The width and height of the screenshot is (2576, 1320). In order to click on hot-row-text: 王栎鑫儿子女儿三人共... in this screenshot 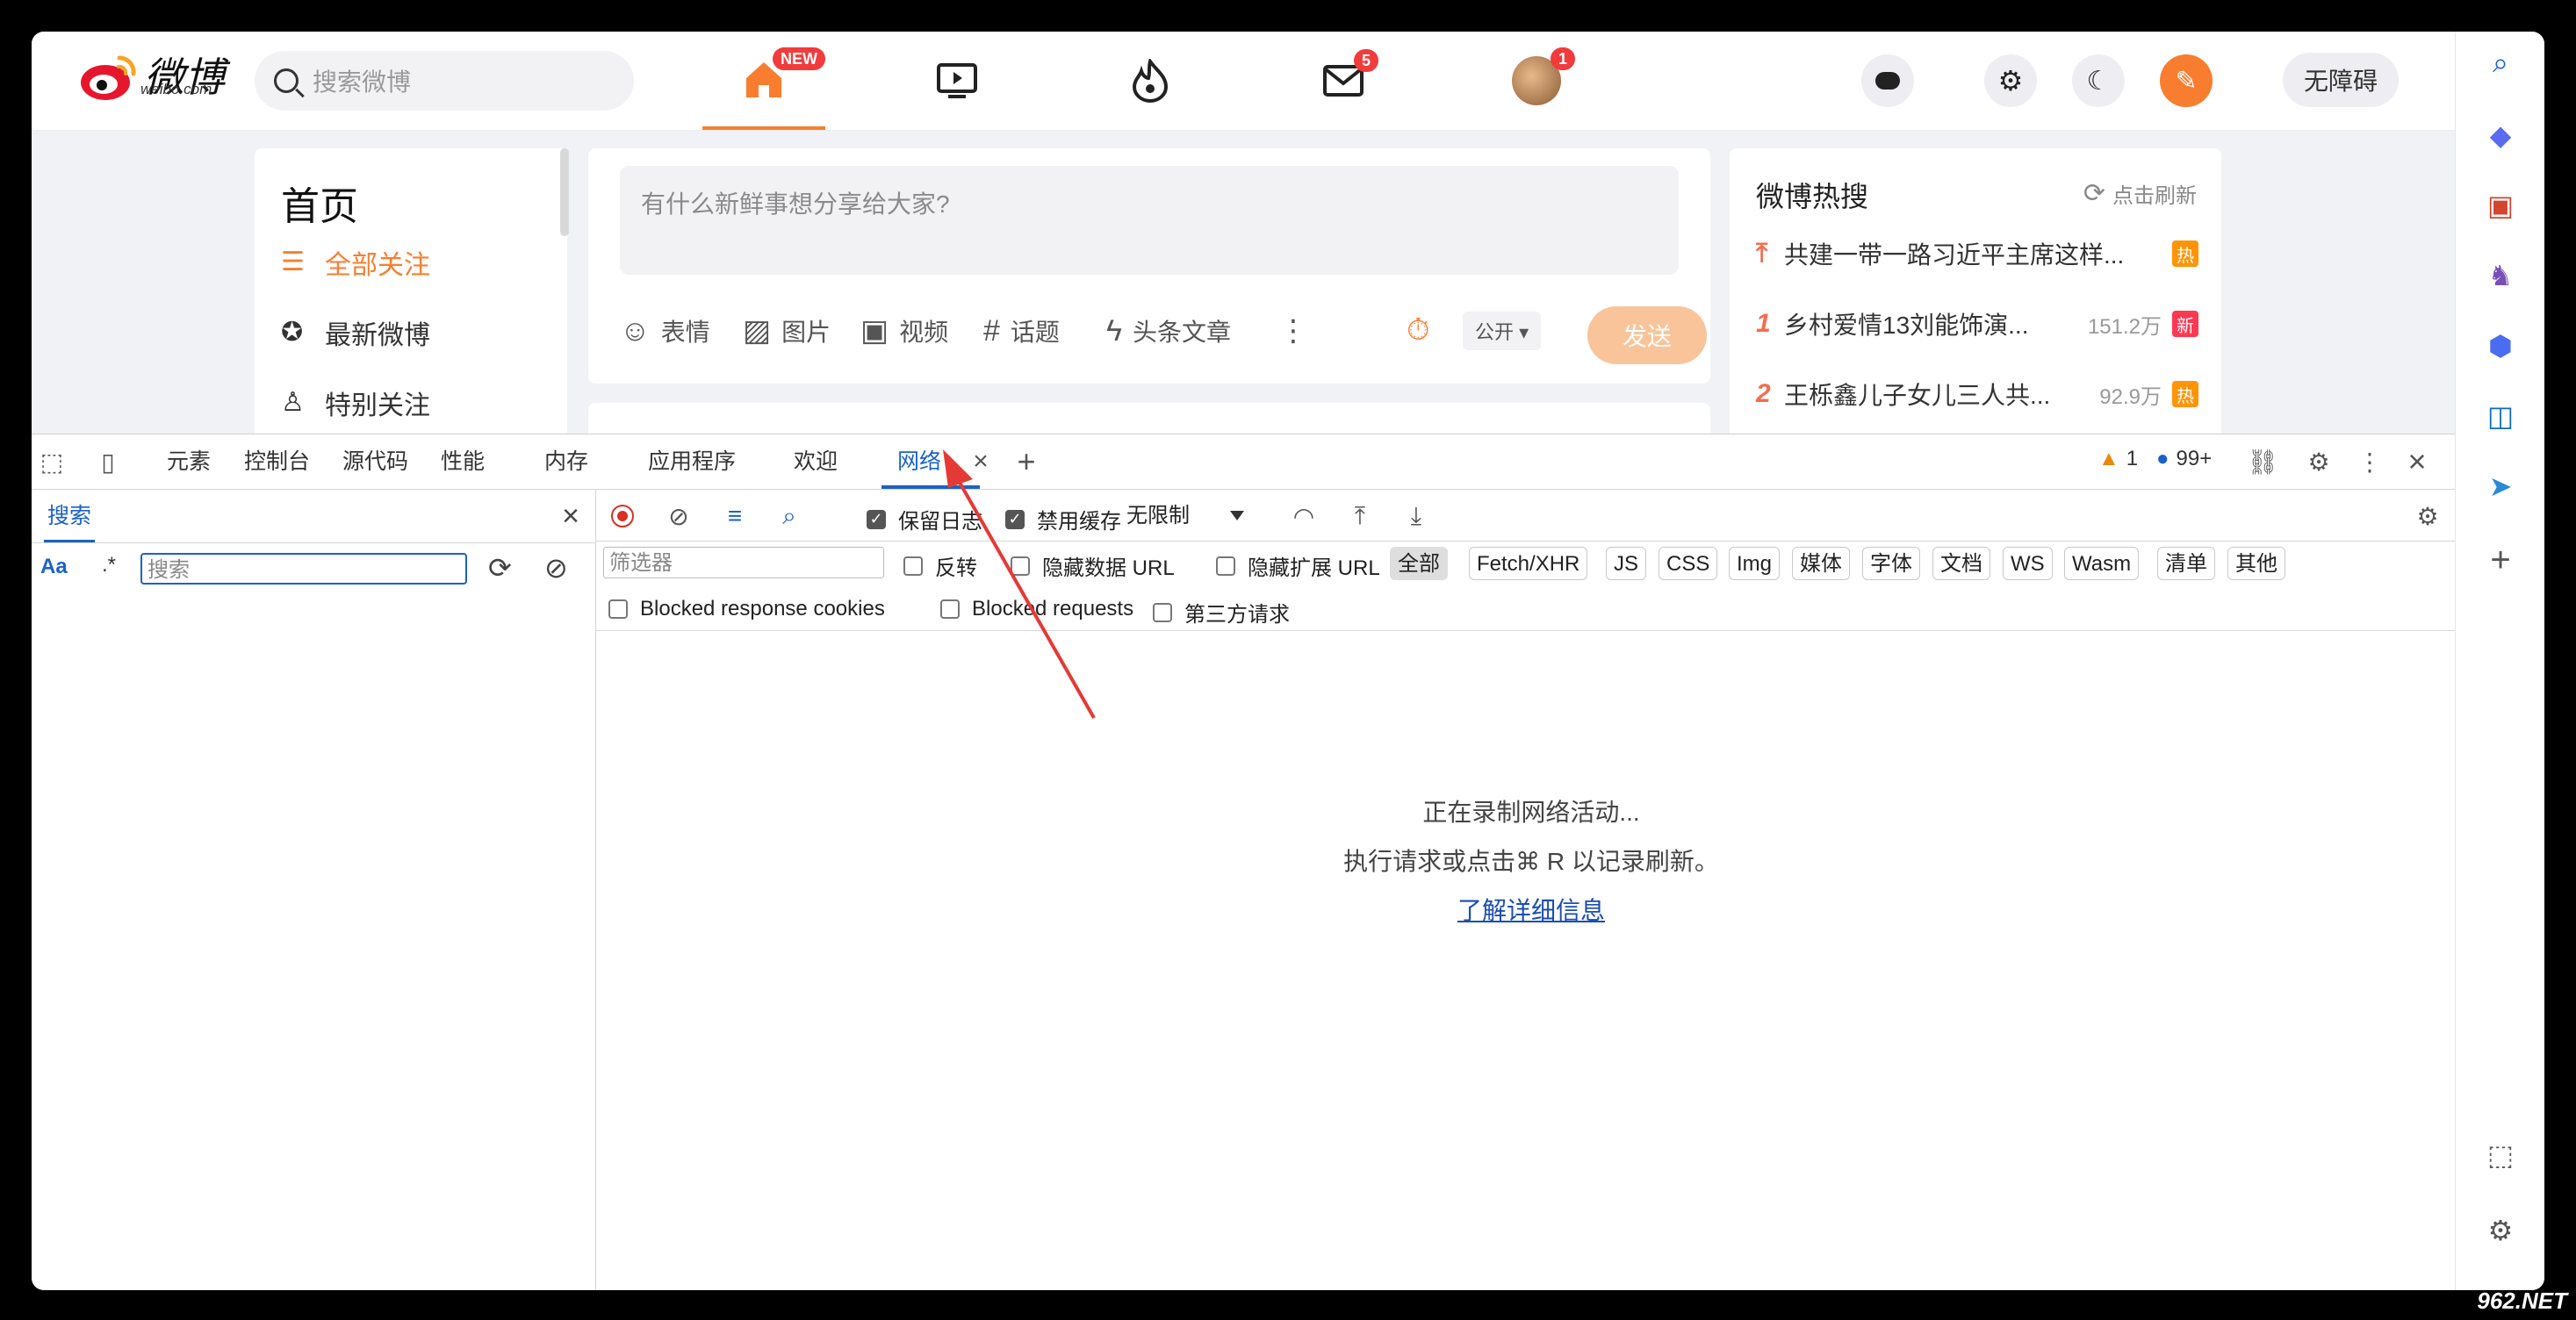, I will do `click(1917, 395)`.